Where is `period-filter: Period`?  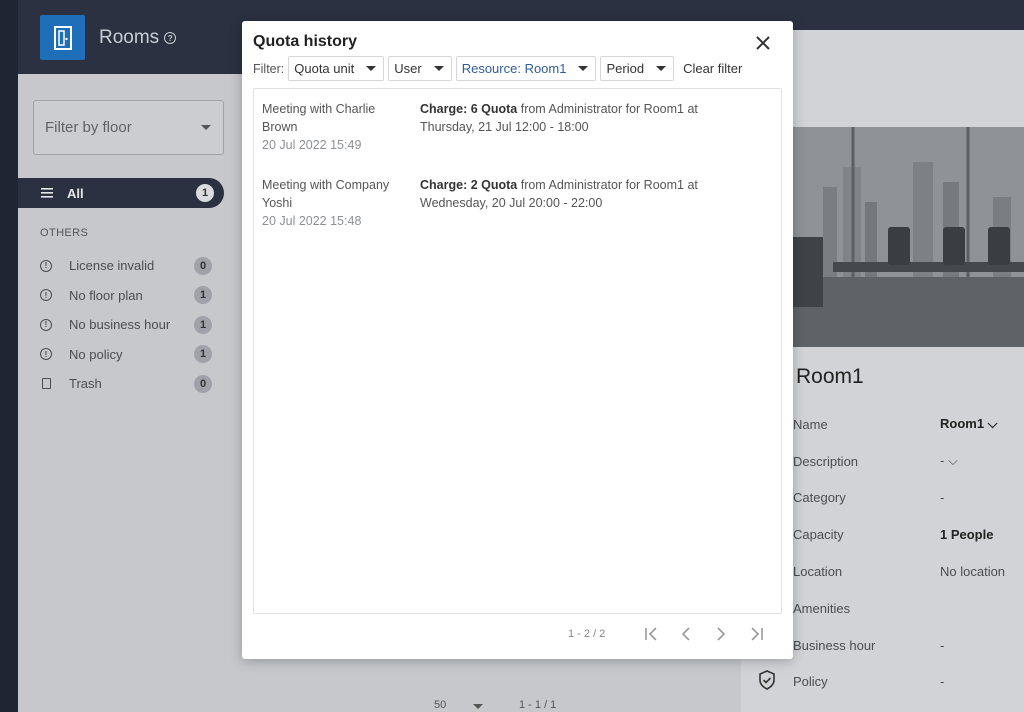
period-filter: Period is located at coordinates (637, 68).